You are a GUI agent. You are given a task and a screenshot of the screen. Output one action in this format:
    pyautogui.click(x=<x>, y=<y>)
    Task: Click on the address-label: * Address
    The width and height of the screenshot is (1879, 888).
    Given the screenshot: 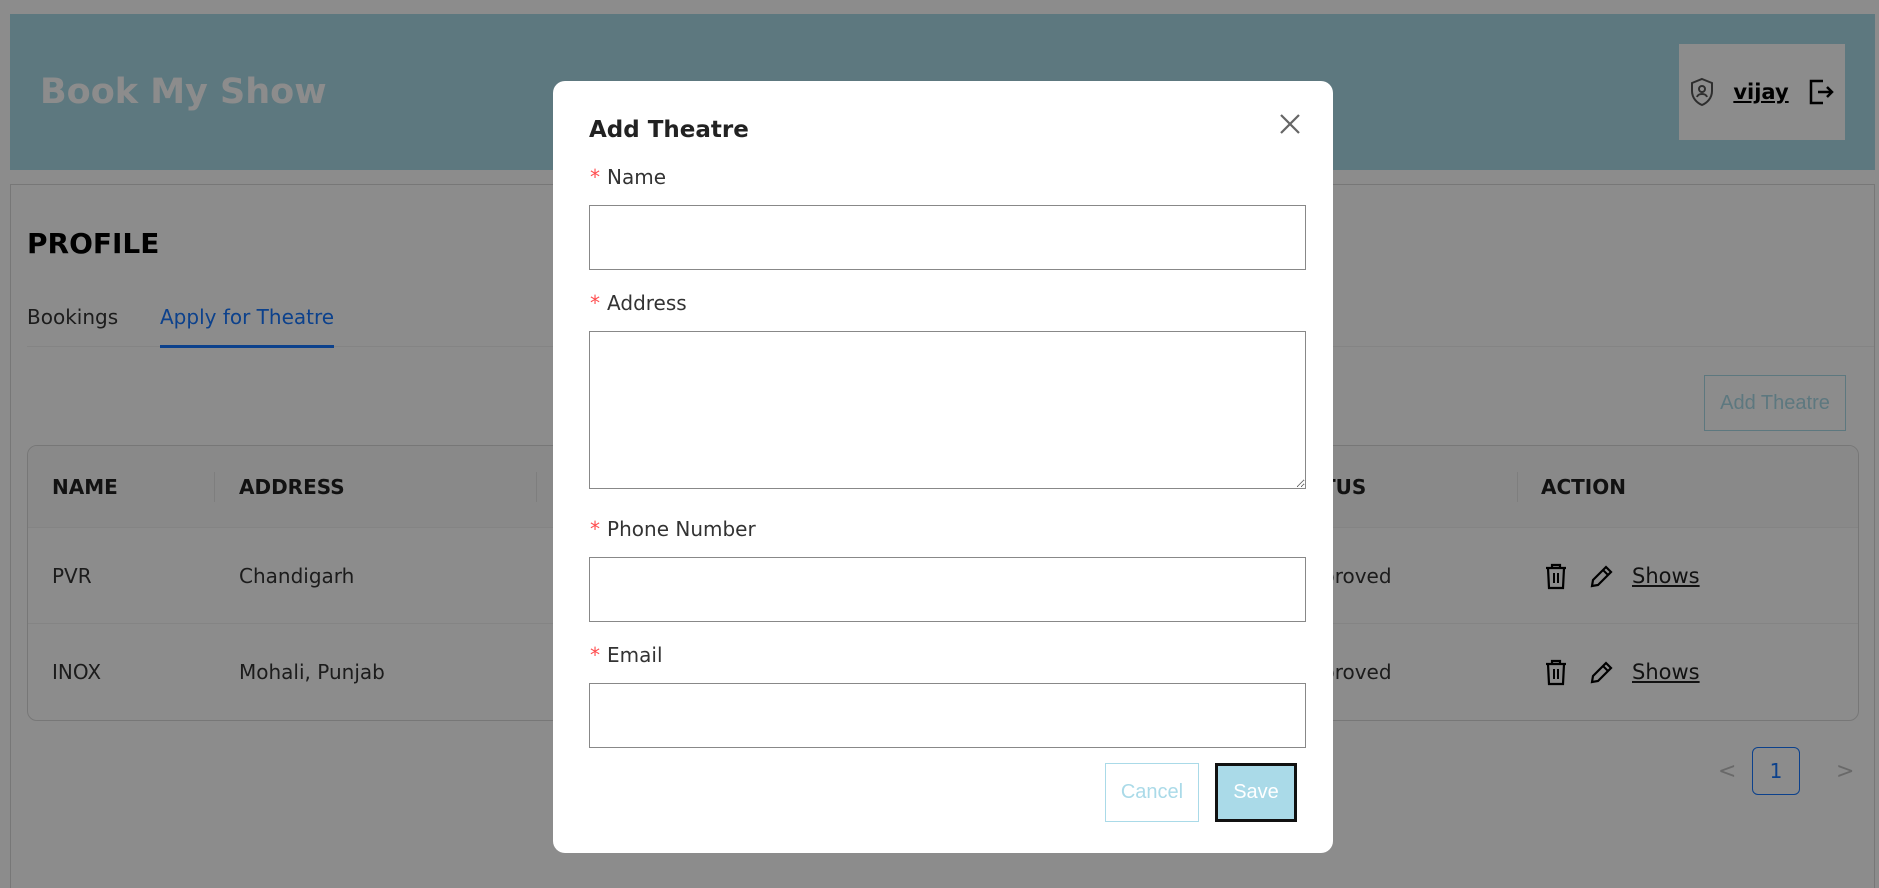 What is the action you would take?
    pyautogui.click(x=638, y=303)
    